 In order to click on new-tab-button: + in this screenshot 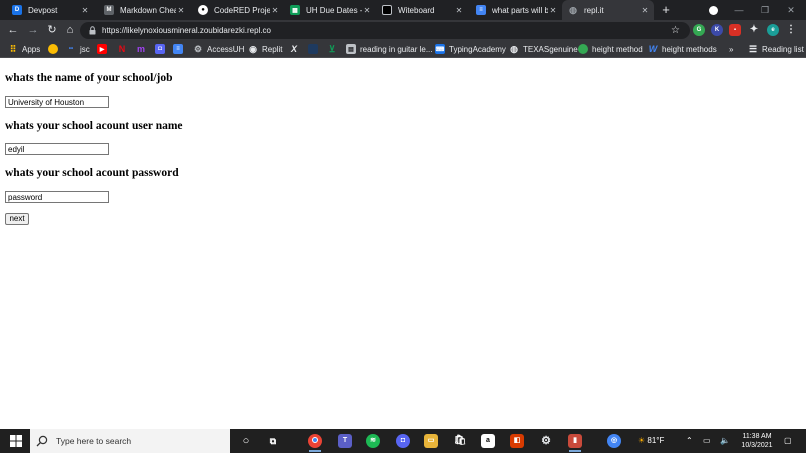, I will do `click(666, 10)`.